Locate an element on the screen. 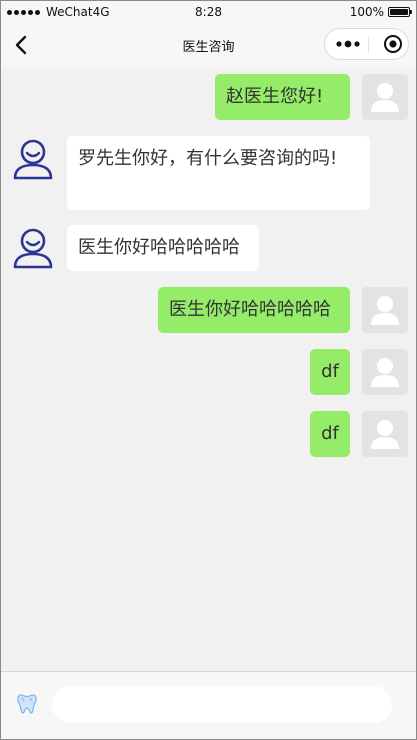 The image size is (417, 740). navigation-bar: 医生咨询 is located at coordinates (208, 45).